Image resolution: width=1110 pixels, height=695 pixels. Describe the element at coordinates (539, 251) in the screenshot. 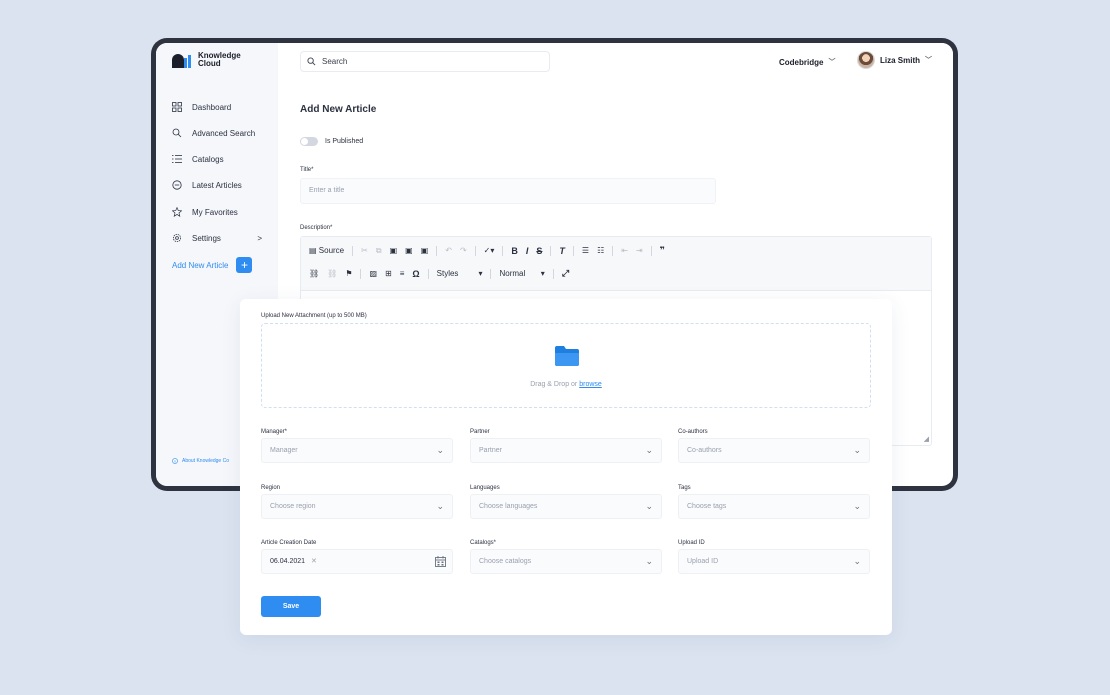

I see `strikethrough-icon: S` at that location.